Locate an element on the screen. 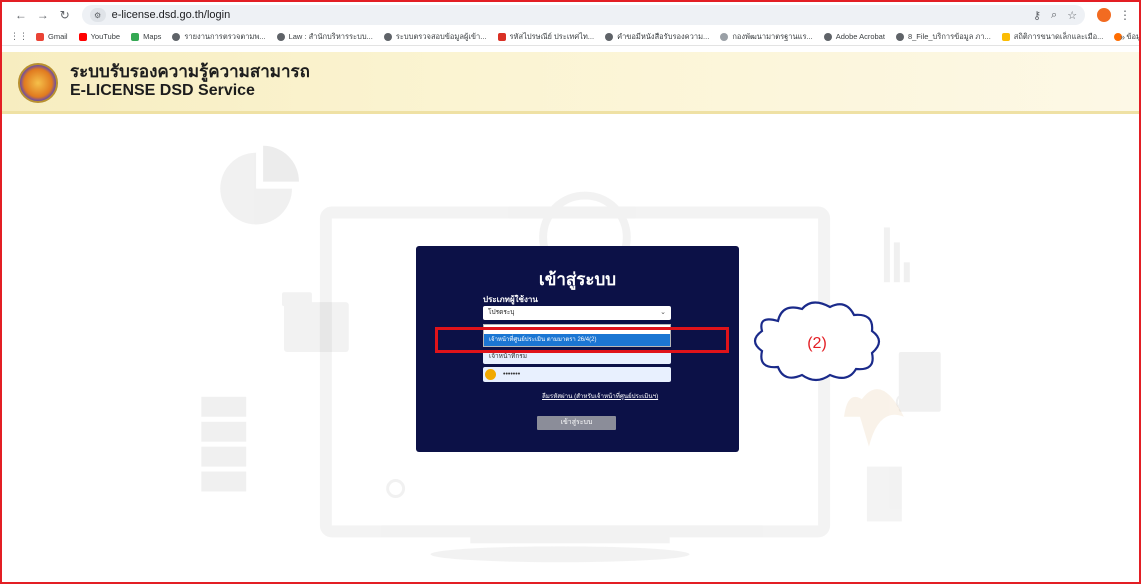 The width and height of the screenshot is (1141, 584). apps-icon: ⋮⋮ is located at coordinates (19, 36).